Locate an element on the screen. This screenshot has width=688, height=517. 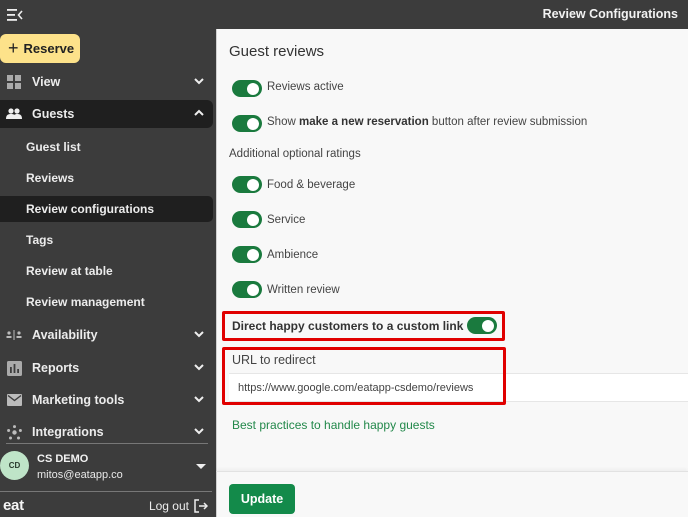
people-icon is located at coordinates (14, 114).